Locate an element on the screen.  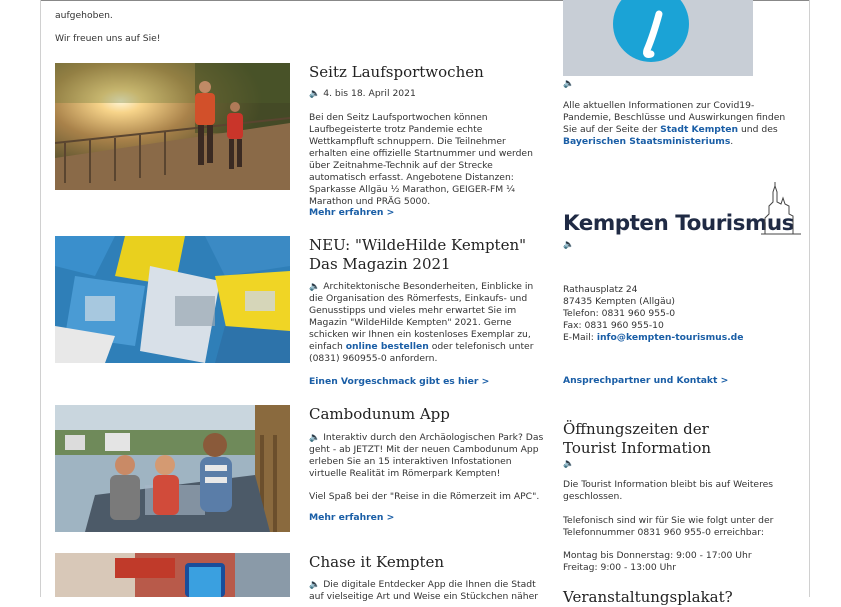
stadt-kempten-link: Stadt Kempten is located at coordinates (699, 129).